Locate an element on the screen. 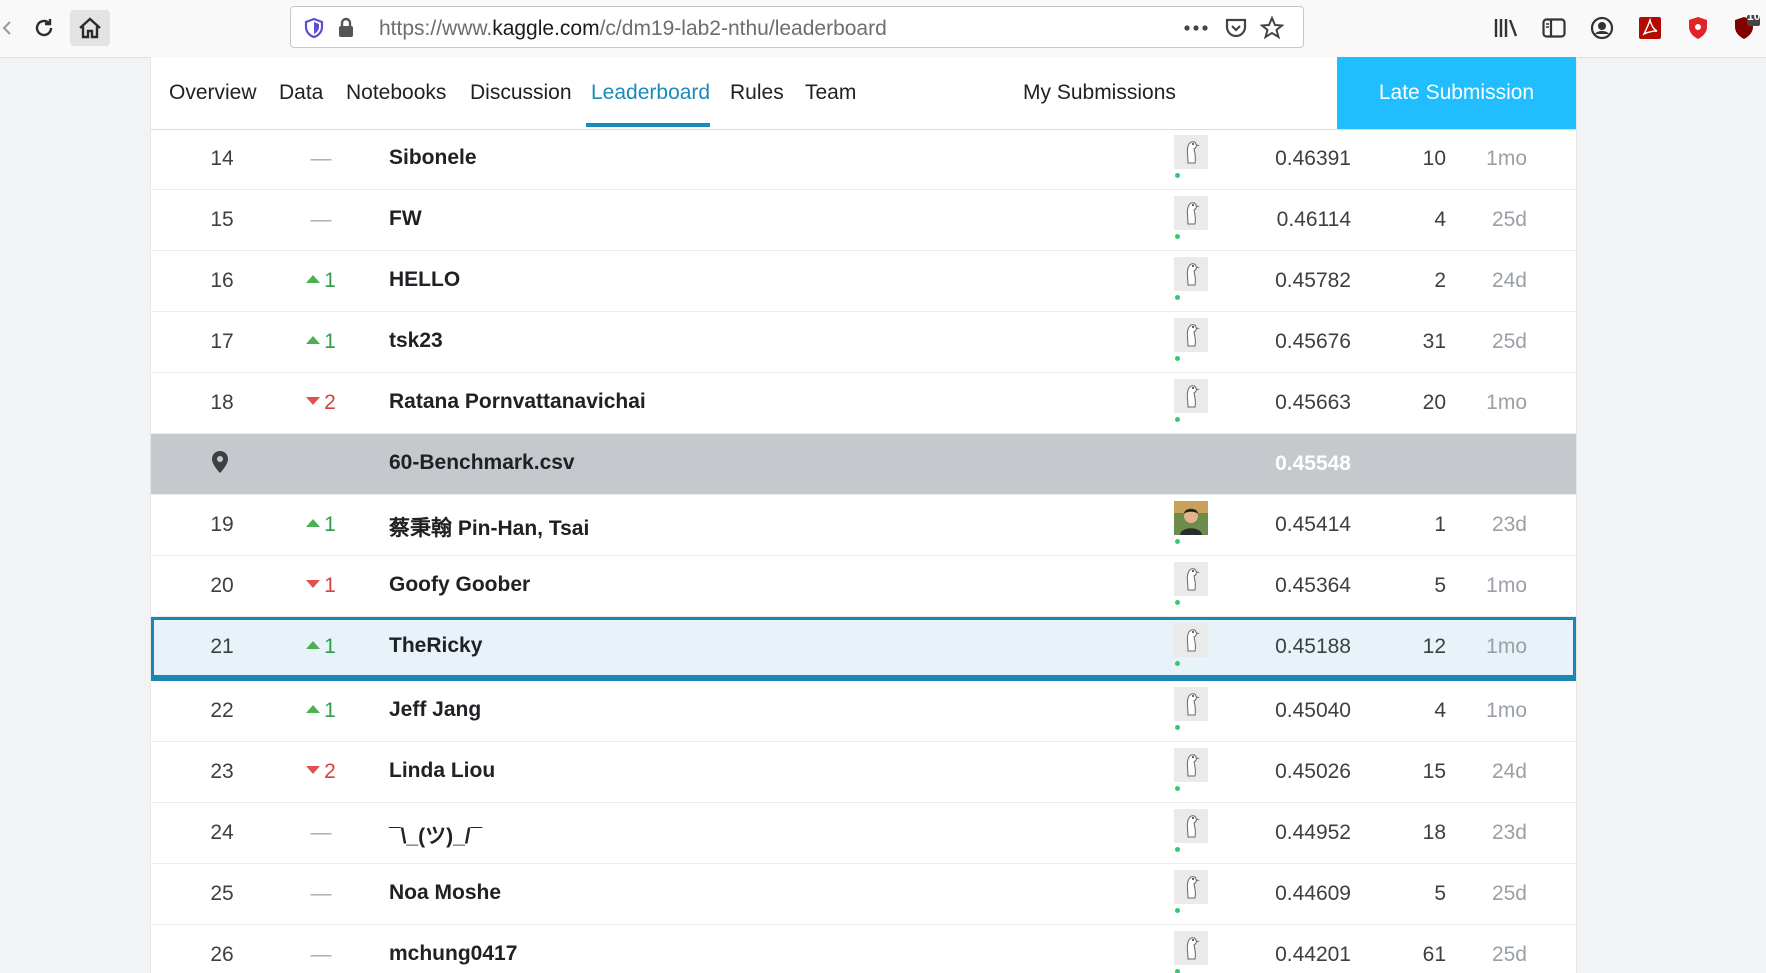  score: 0.45414 is located at coordinates (1313, 524).